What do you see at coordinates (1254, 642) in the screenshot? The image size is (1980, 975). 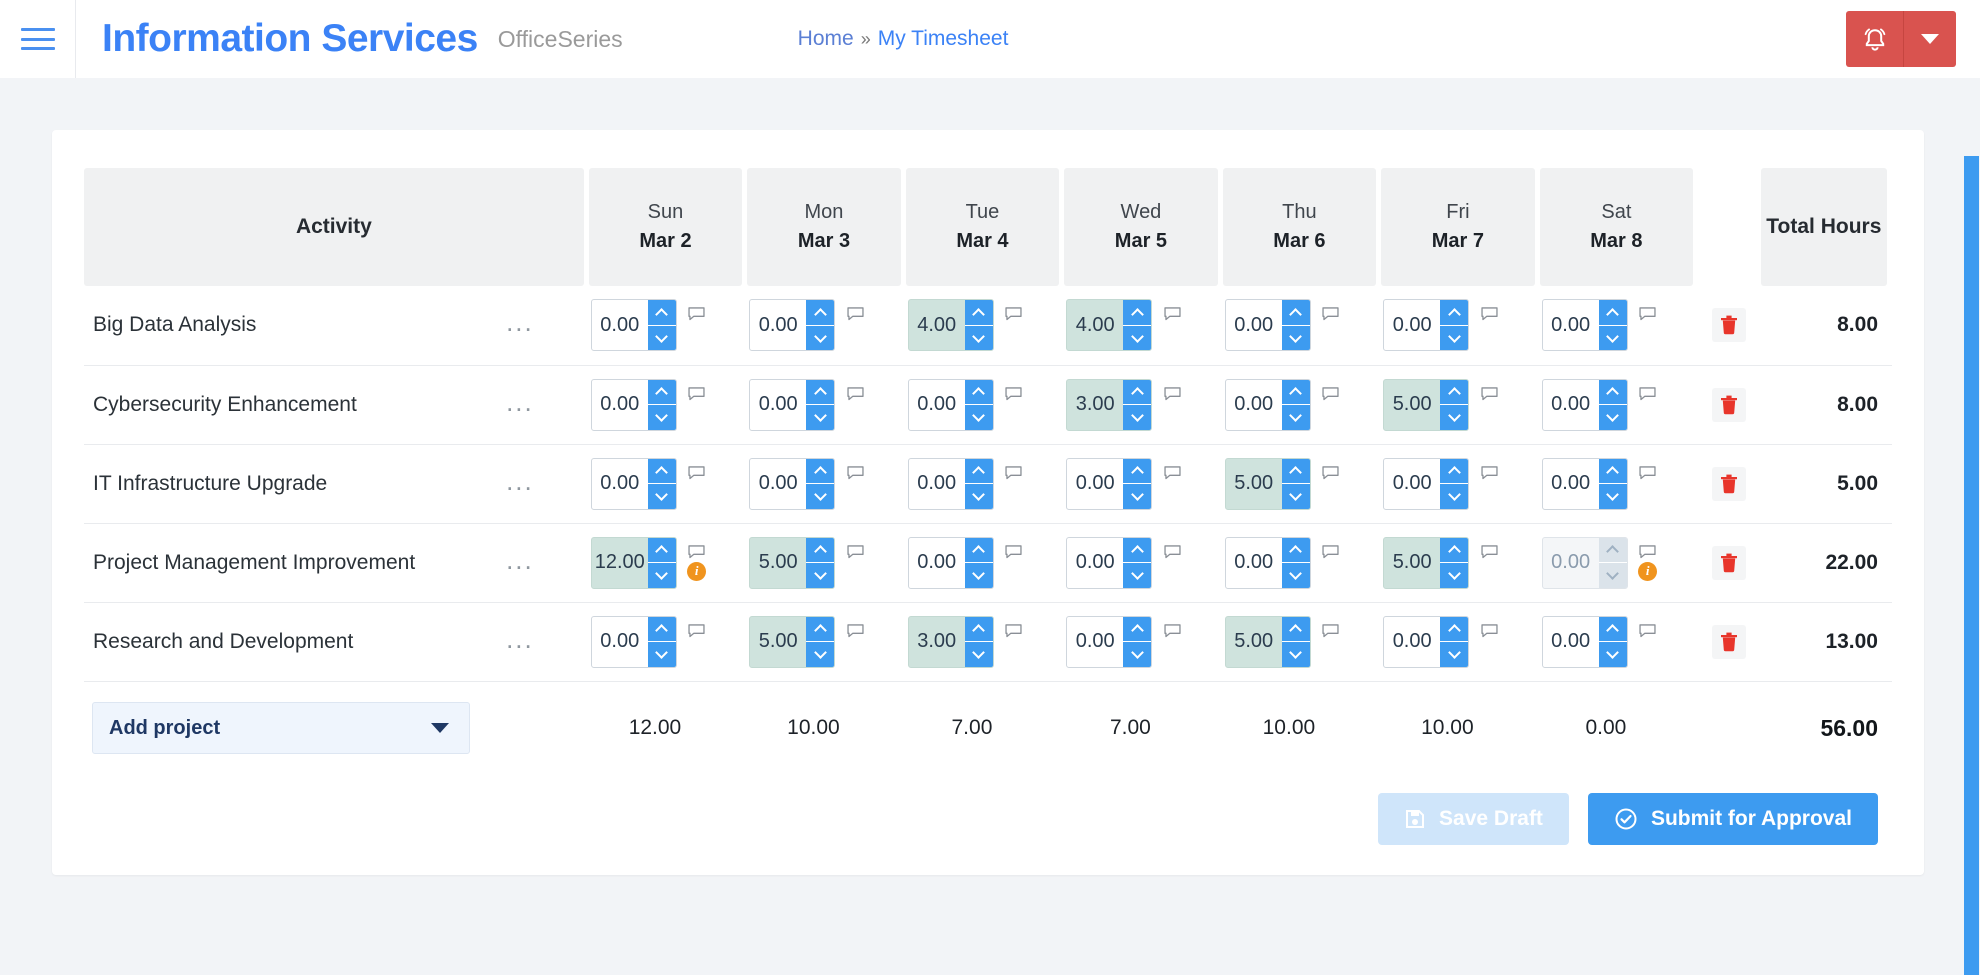 I see `hours-value: 5.00` at bounding box center [1254, 642].